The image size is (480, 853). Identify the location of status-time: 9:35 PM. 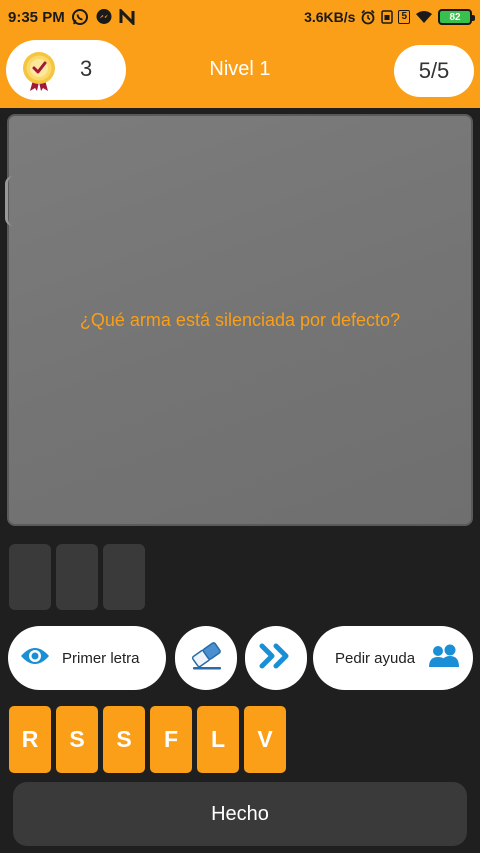
(36, 17).